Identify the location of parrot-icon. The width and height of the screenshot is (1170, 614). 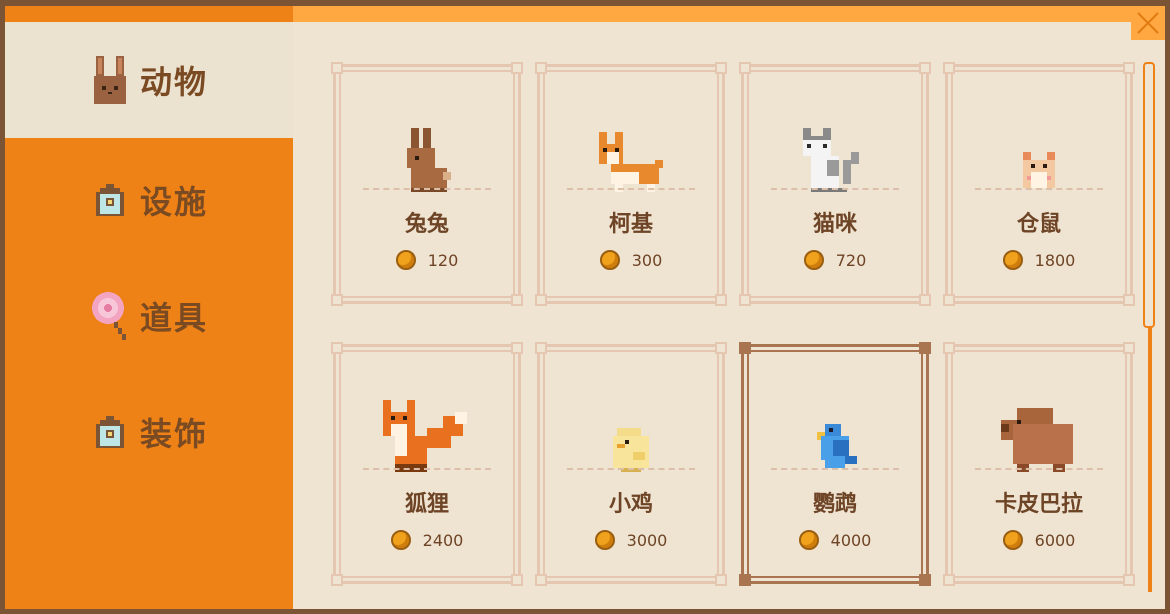
(835, 436).